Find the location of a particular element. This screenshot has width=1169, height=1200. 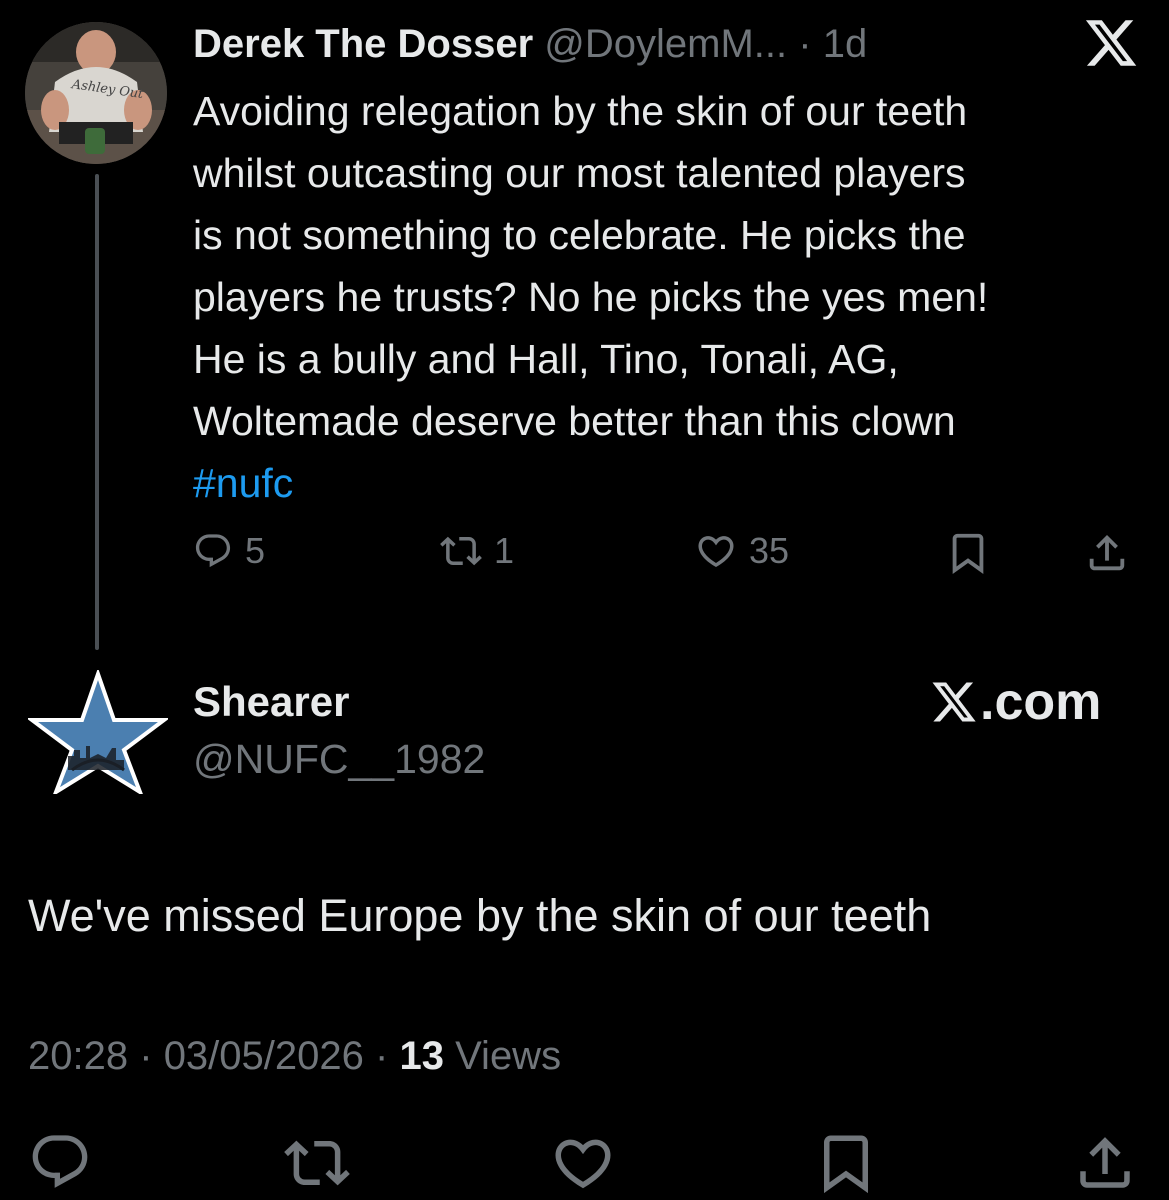

tweet-meta: 20:28 · 03/05/2026 · 13 Views is located at coordinates (294, 1056).